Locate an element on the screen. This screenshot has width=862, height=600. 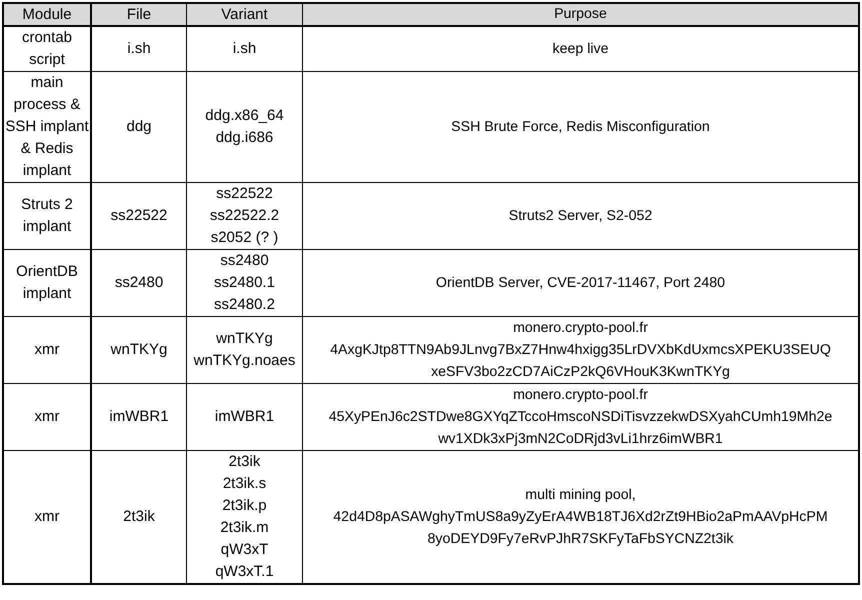
variant-name: ss2480.1 is located at coordinates (244, 283).